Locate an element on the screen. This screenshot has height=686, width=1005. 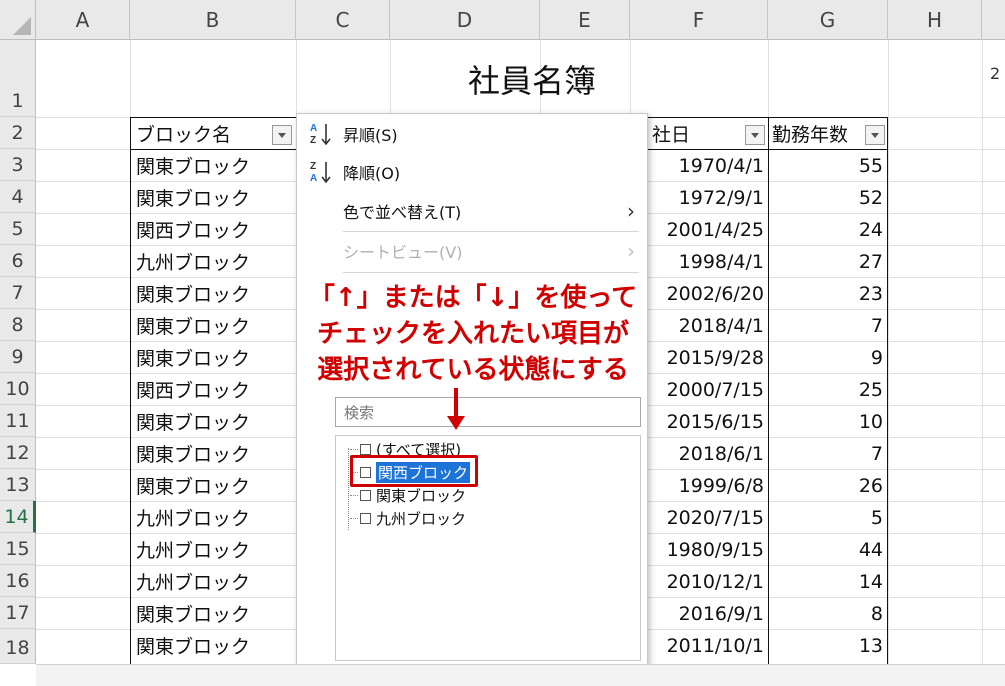
row-header-4: 4 is located at coordinates (18, 197).